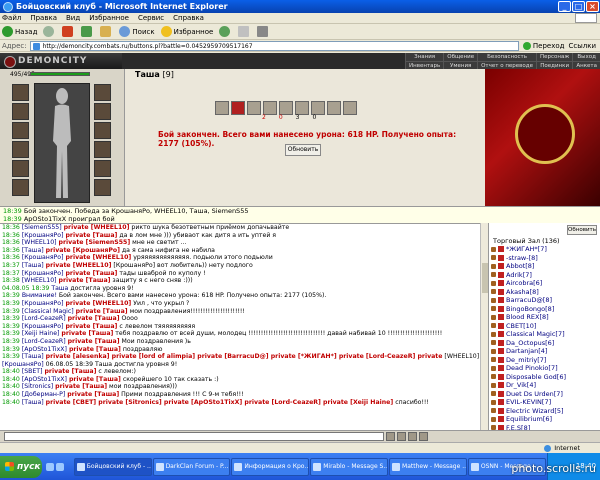 The height and width of the screenshot is (480, 600). What do you see at coordinates (21, 466) in the screenshot?
I see `start-button: пуск` at bounding box center [21, 466].